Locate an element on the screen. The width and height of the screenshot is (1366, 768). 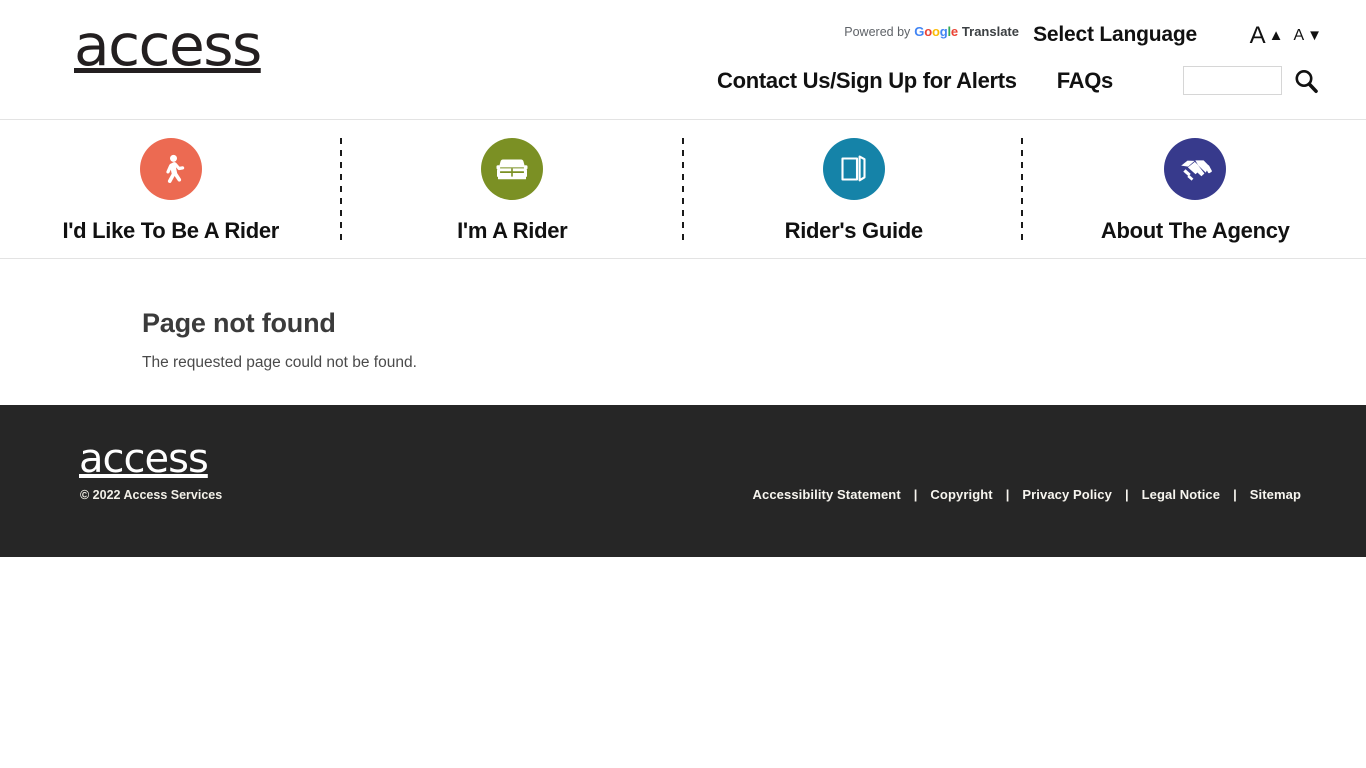
footer-link-accessibility-statement: Accessibility Statement is located at coordinates (827, 494).